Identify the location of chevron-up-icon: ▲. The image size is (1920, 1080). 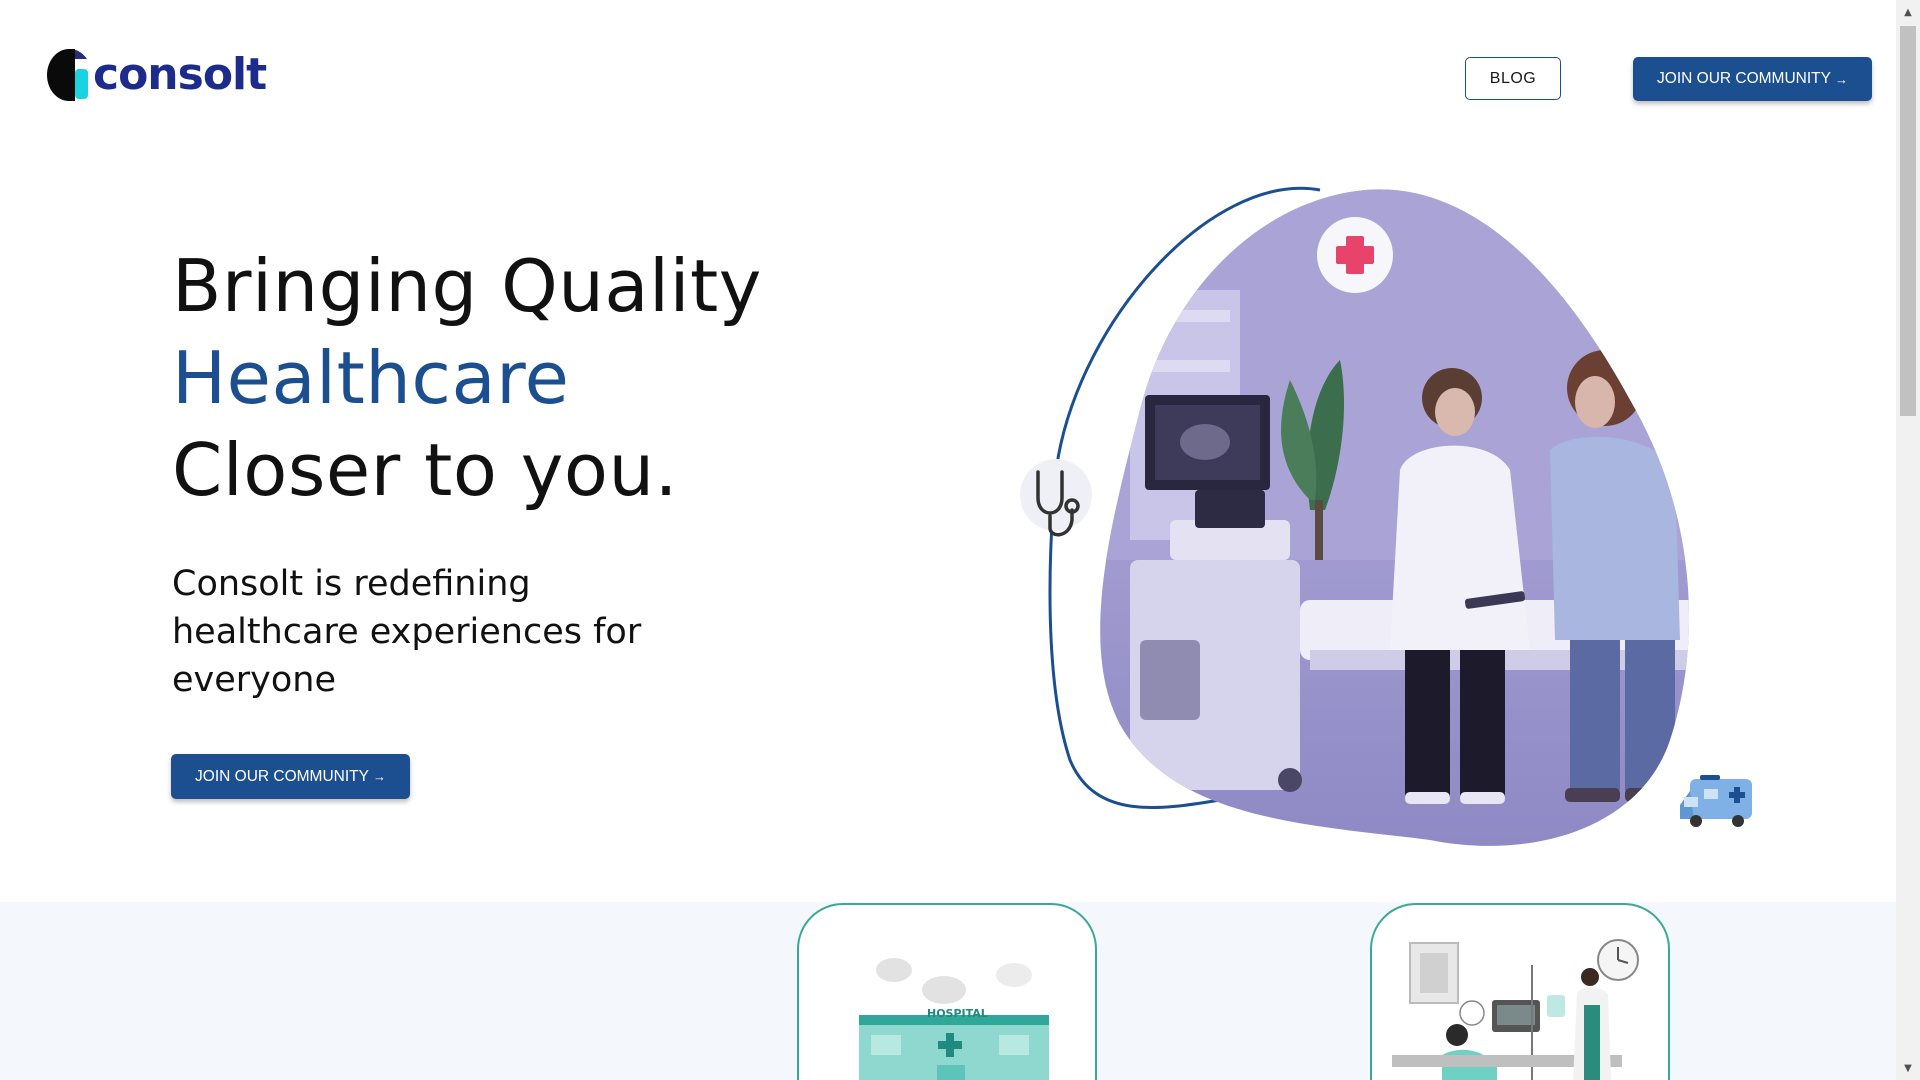
(1908, 12).